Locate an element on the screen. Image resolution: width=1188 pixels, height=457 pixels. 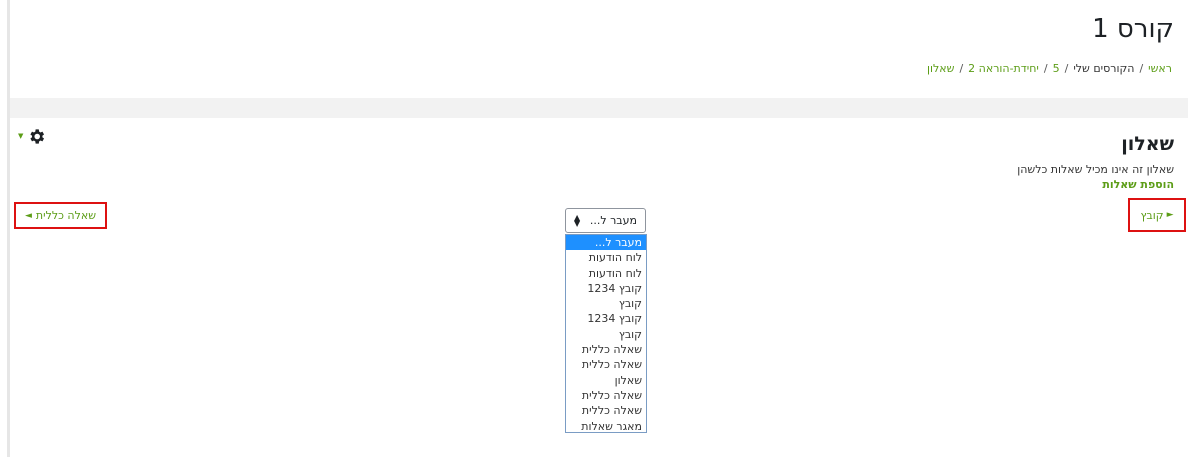
settings-menu-toggle: ▼ is located at coordinates (32, 136).